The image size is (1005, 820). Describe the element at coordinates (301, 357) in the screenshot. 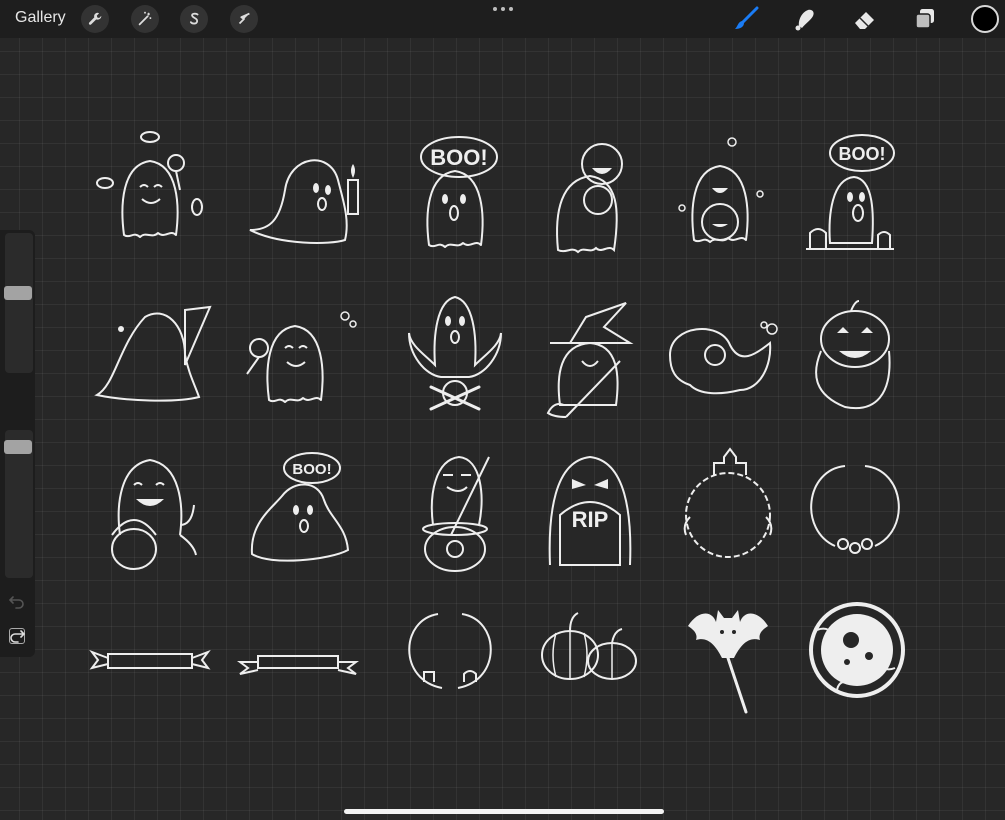

I see `ghost-with-lollipop` at that location.